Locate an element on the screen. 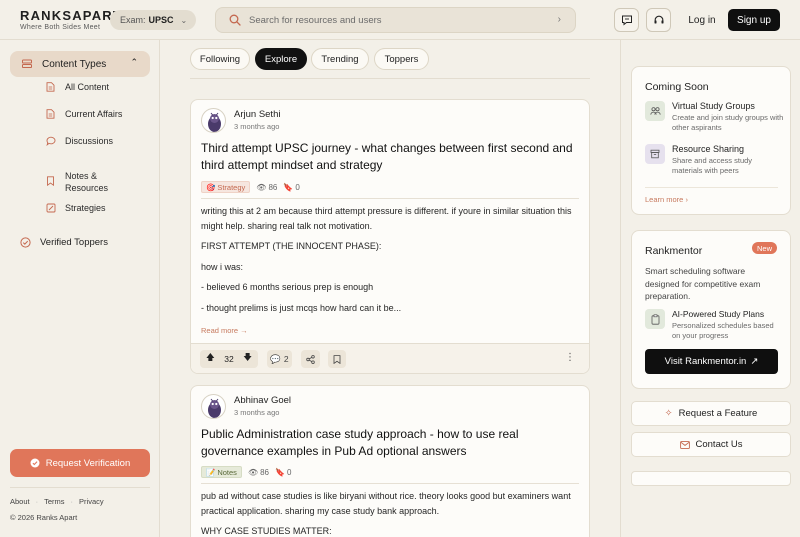 This screenshot has width=800, height=537. signup-button: Sign up is located at coordinates (754, 20).